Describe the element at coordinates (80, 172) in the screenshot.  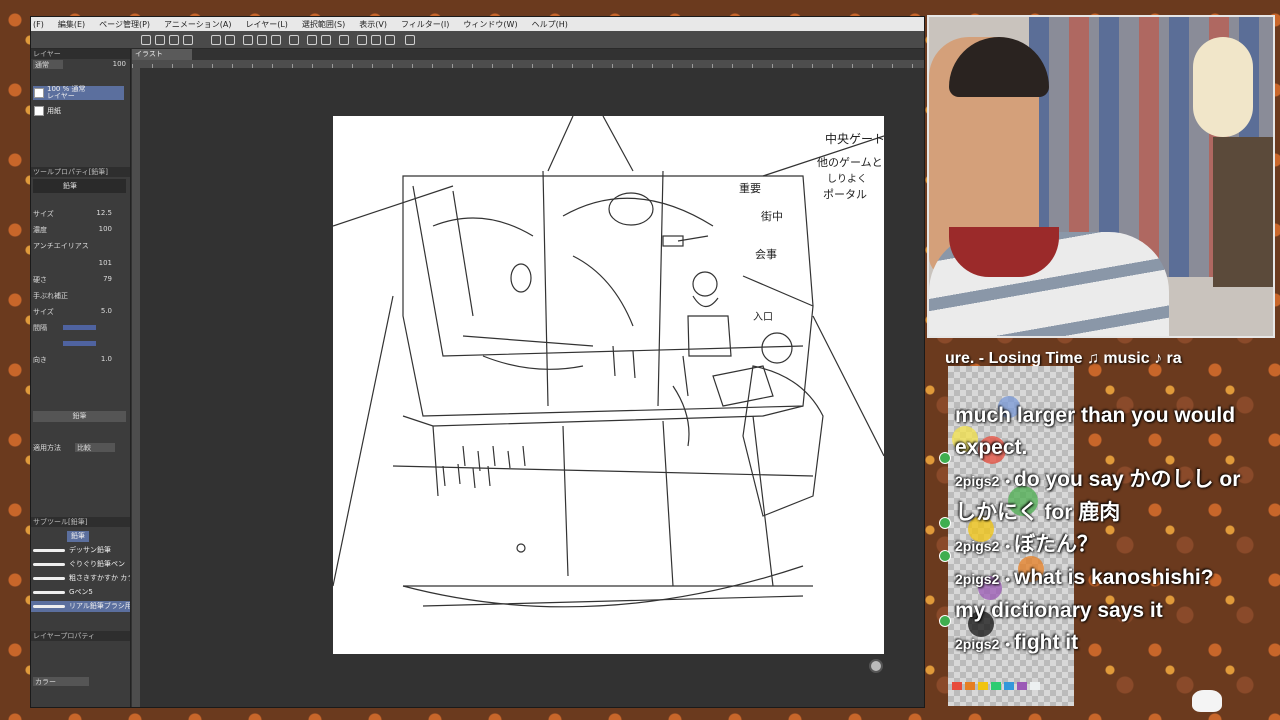
I see `tool-property-header: ツールプロパティ[鉛筆]` at that location.